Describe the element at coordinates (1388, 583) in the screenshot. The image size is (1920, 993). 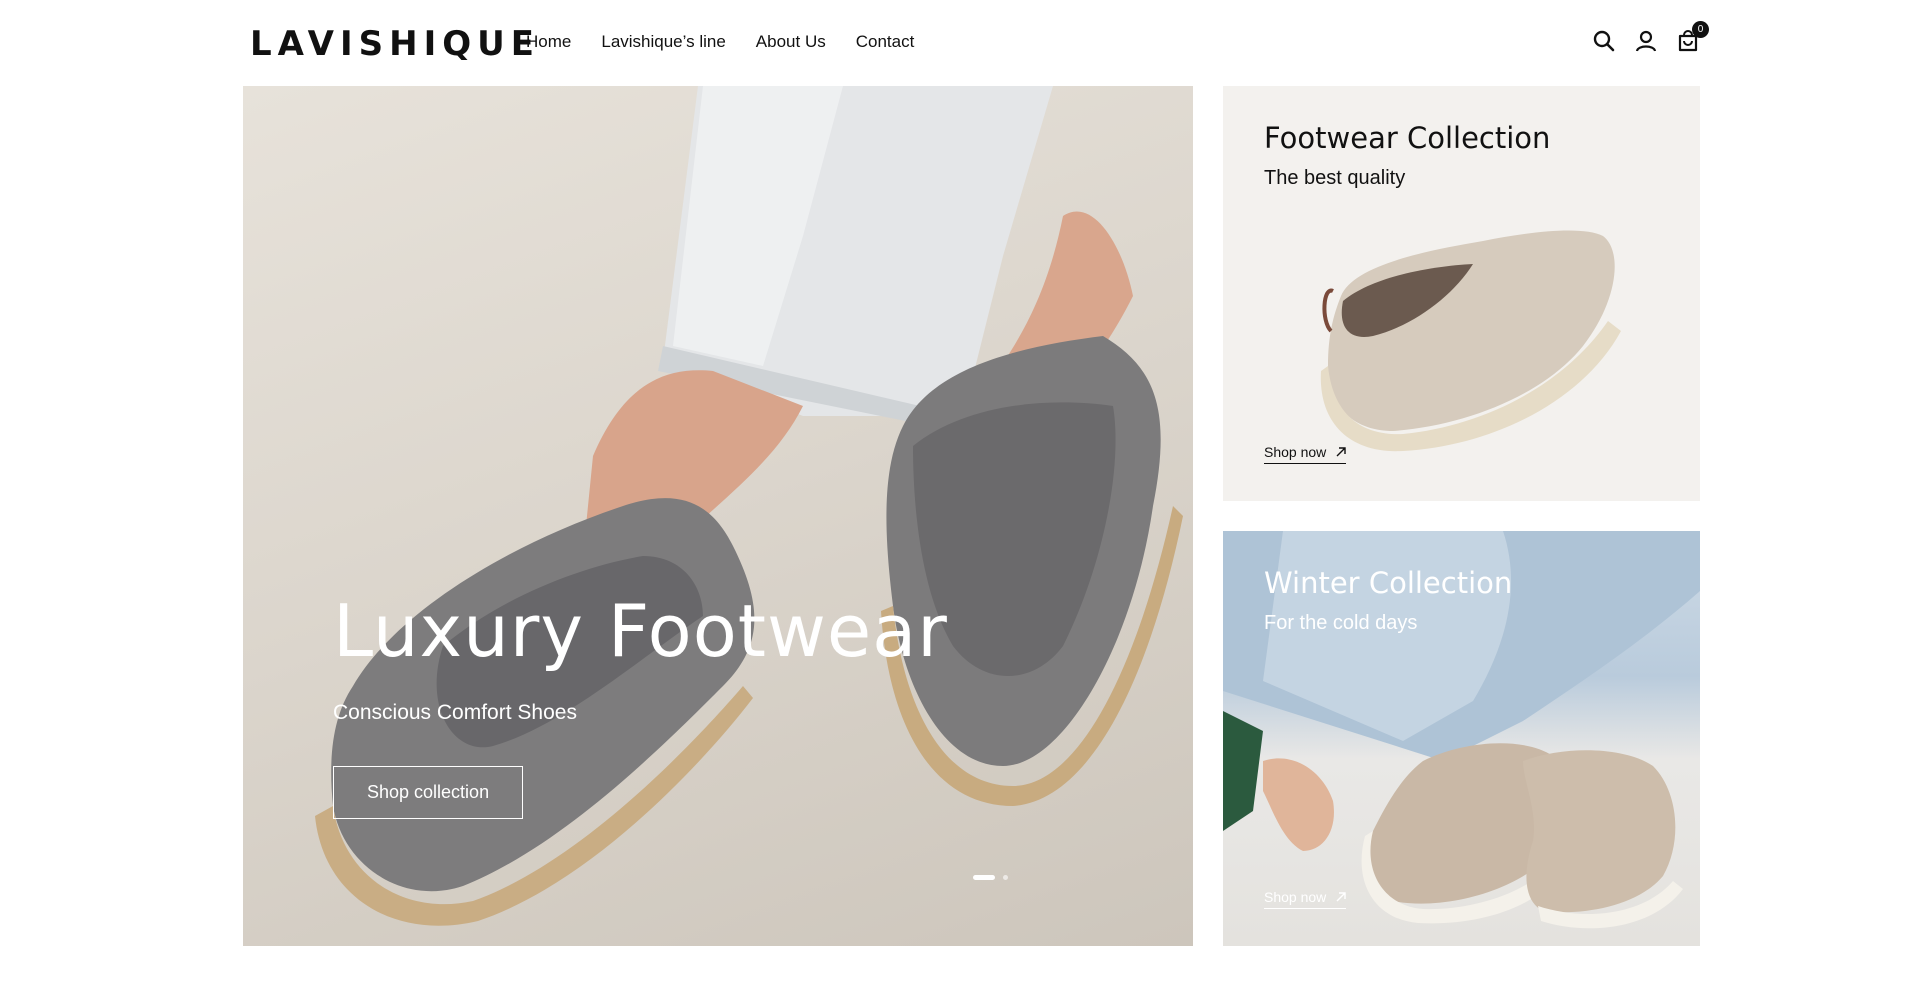
I see `card-title: Winter Collection` at that location.